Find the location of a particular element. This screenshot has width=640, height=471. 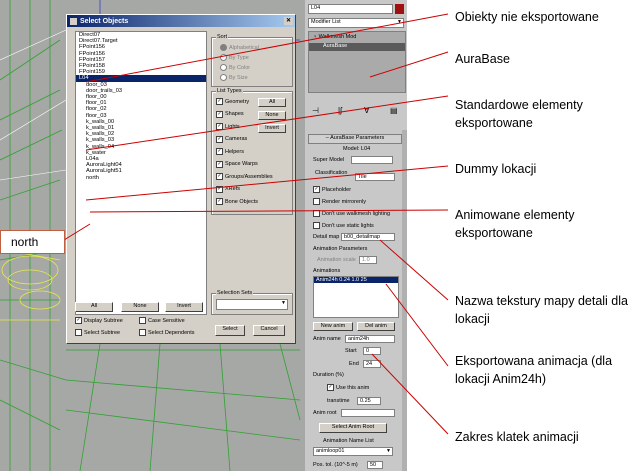

list-type-shapescheckbox: ✓ Shapes is located at coordinates (230, 114).